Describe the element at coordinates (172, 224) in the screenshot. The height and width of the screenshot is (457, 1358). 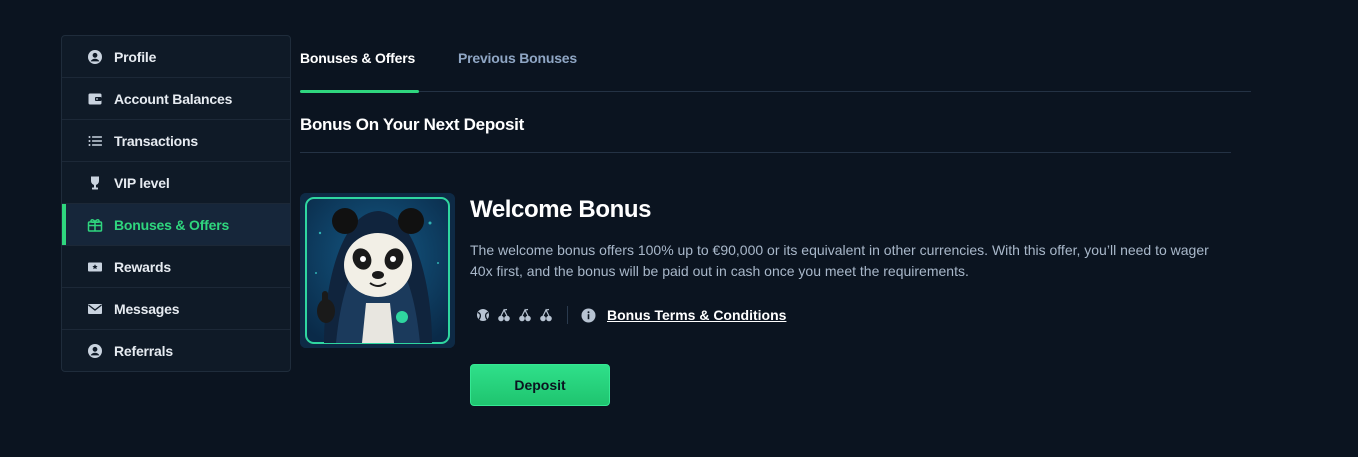
I see `sidebar-item-label: Bonuses & Offers` at that location.